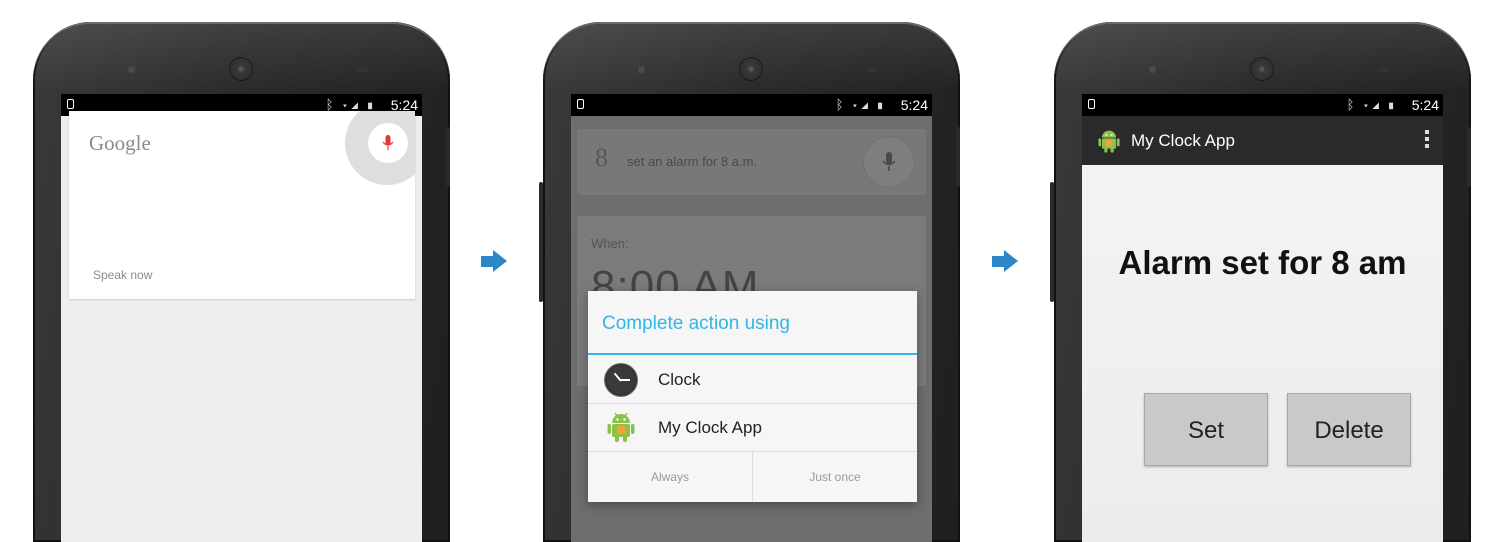  I want to click on voice-search-card: Google Speak now, so click(242, 205).